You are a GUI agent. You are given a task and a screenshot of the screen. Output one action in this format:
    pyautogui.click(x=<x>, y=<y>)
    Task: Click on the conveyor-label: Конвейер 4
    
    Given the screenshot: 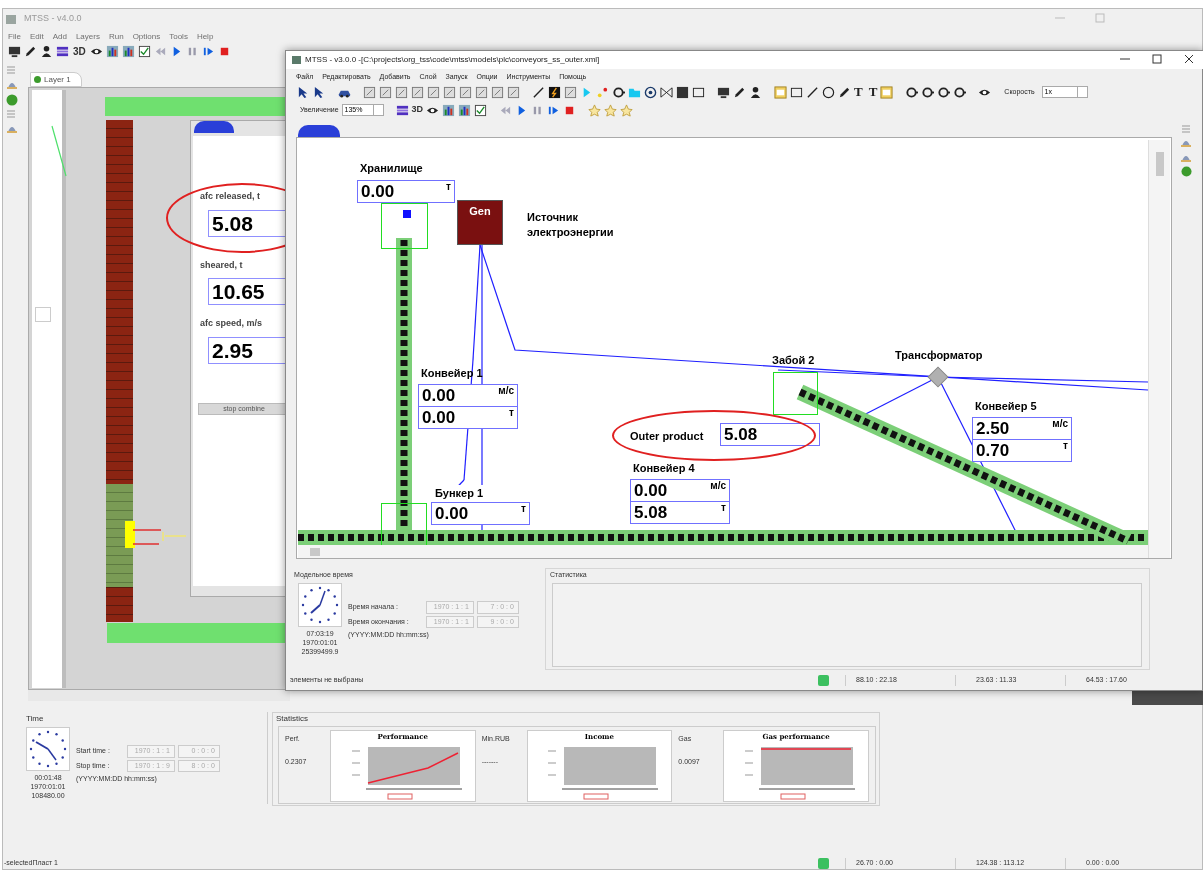 What is the action you would take?
    pyautogui.click(x=664, y=468)
    